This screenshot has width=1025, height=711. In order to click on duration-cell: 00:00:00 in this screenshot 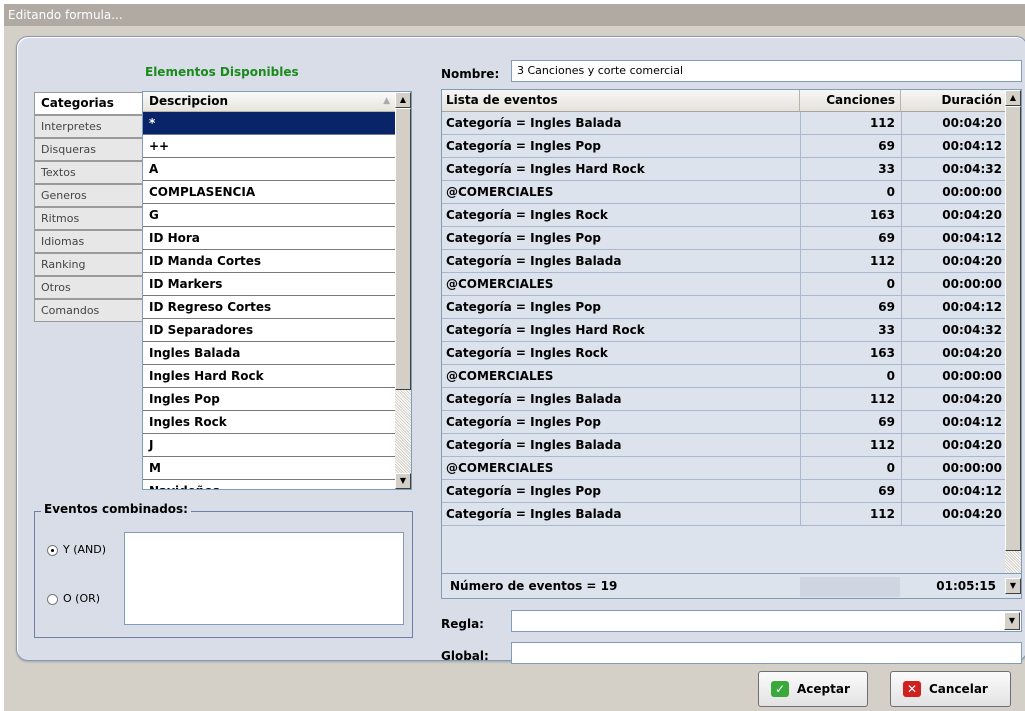, I will do `click(953, 468)`.